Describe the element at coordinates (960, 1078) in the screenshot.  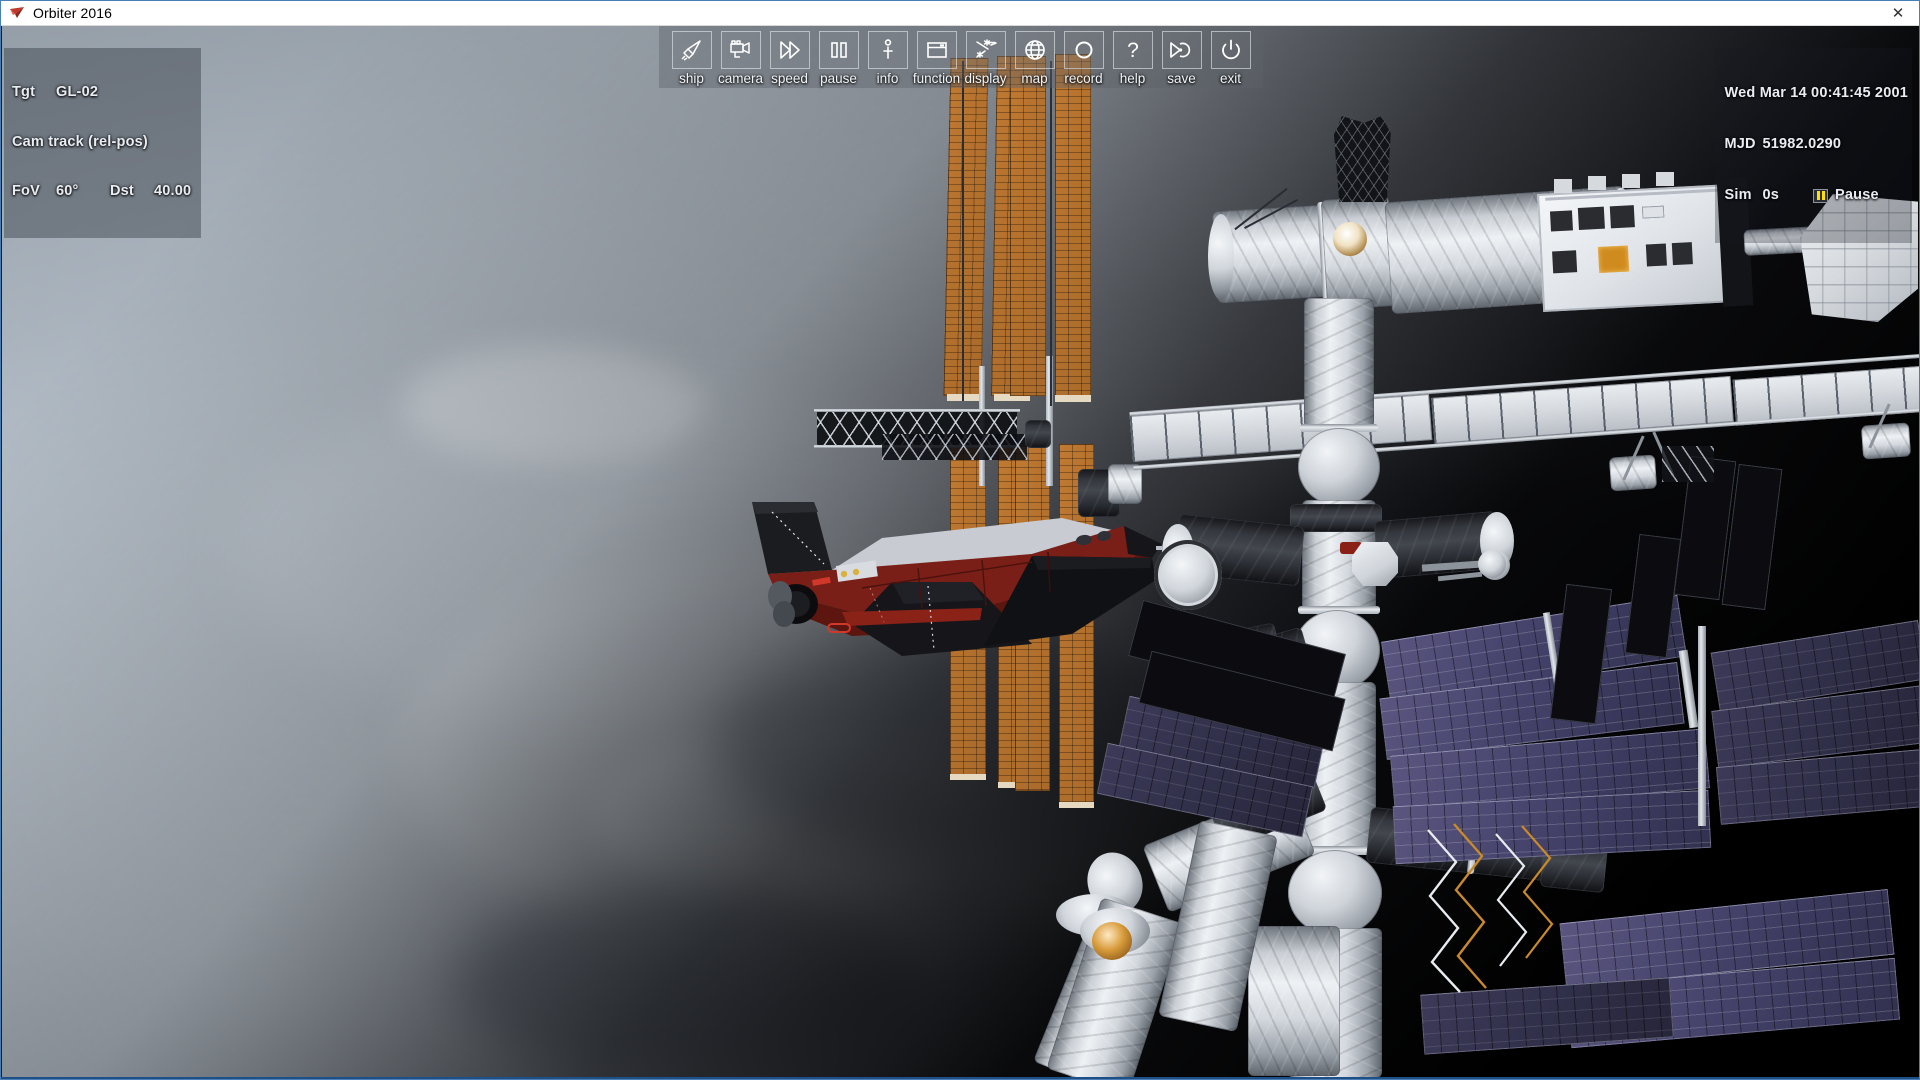
I see `window-bottom-border` at that location.